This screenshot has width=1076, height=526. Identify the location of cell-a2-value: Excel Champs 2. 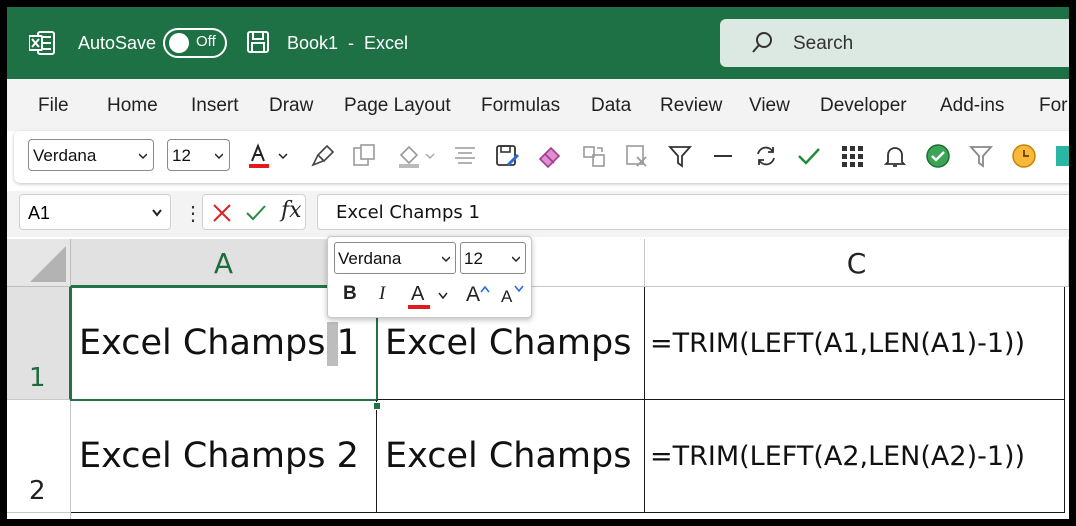
(219, 456).